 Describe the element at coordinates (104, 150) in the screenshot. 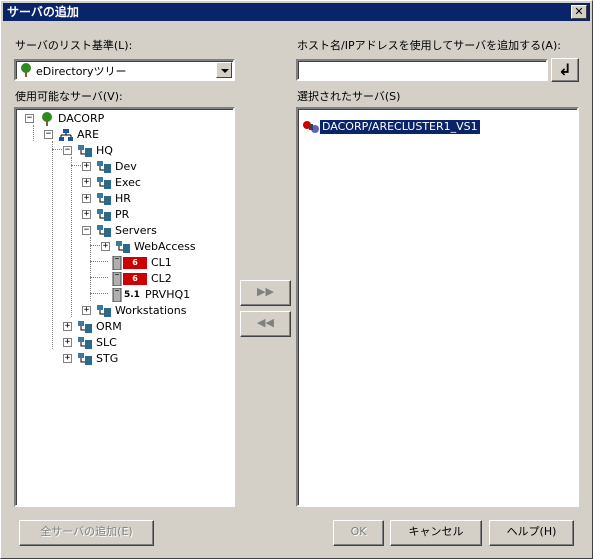

I see `tree-label: HQ` at that location.